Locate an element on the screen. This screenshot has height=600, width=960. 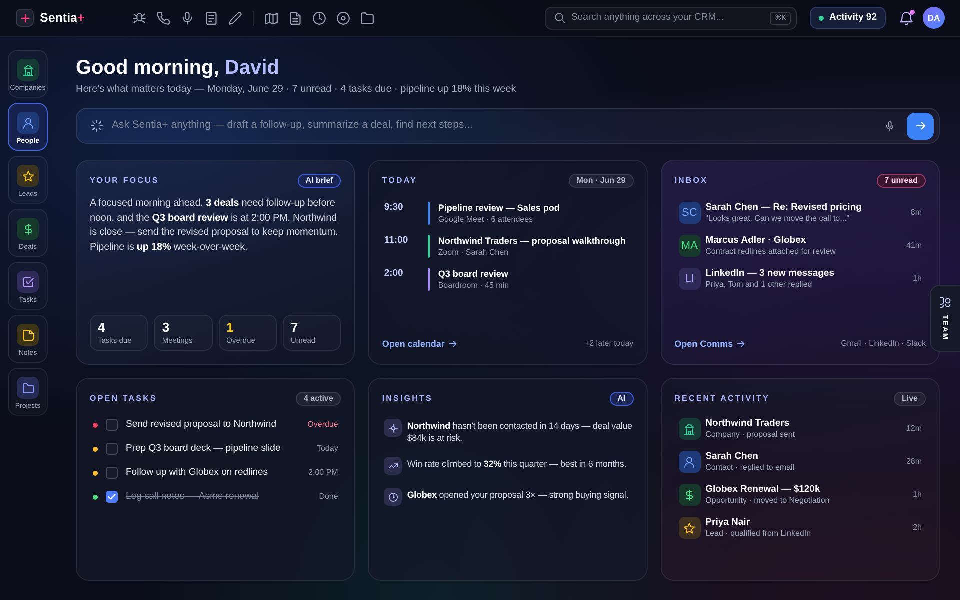
message-preview: Contract redlines attached for review is located at coordinates (771, 252).